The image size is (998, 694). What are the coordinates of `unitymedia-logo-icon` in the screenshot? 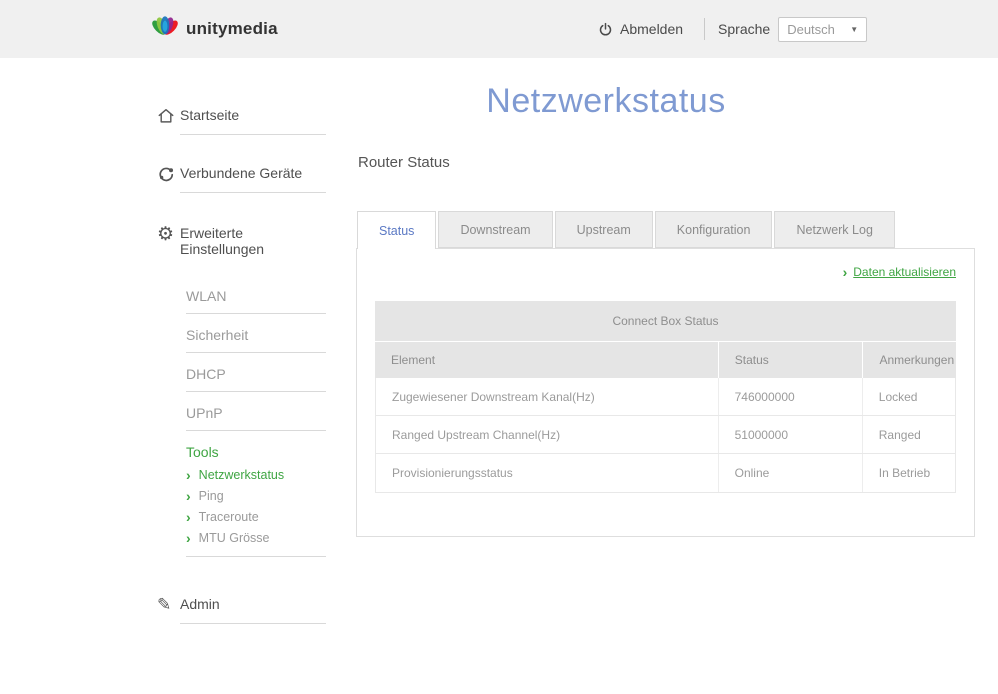 It's located at (165, 25).